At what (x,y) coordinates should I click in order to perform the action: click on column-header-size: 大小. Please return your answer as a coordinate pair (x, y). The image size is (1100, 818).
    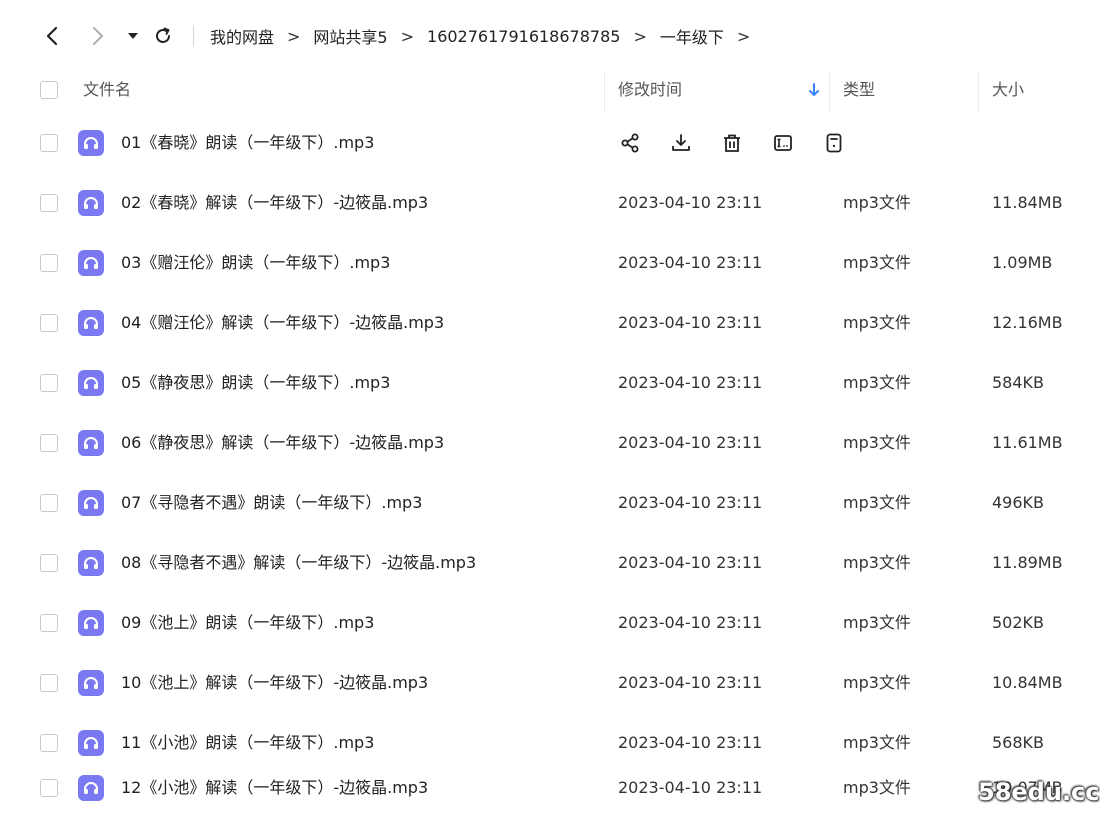
    Looking at the image, I should click on (1008, 90).